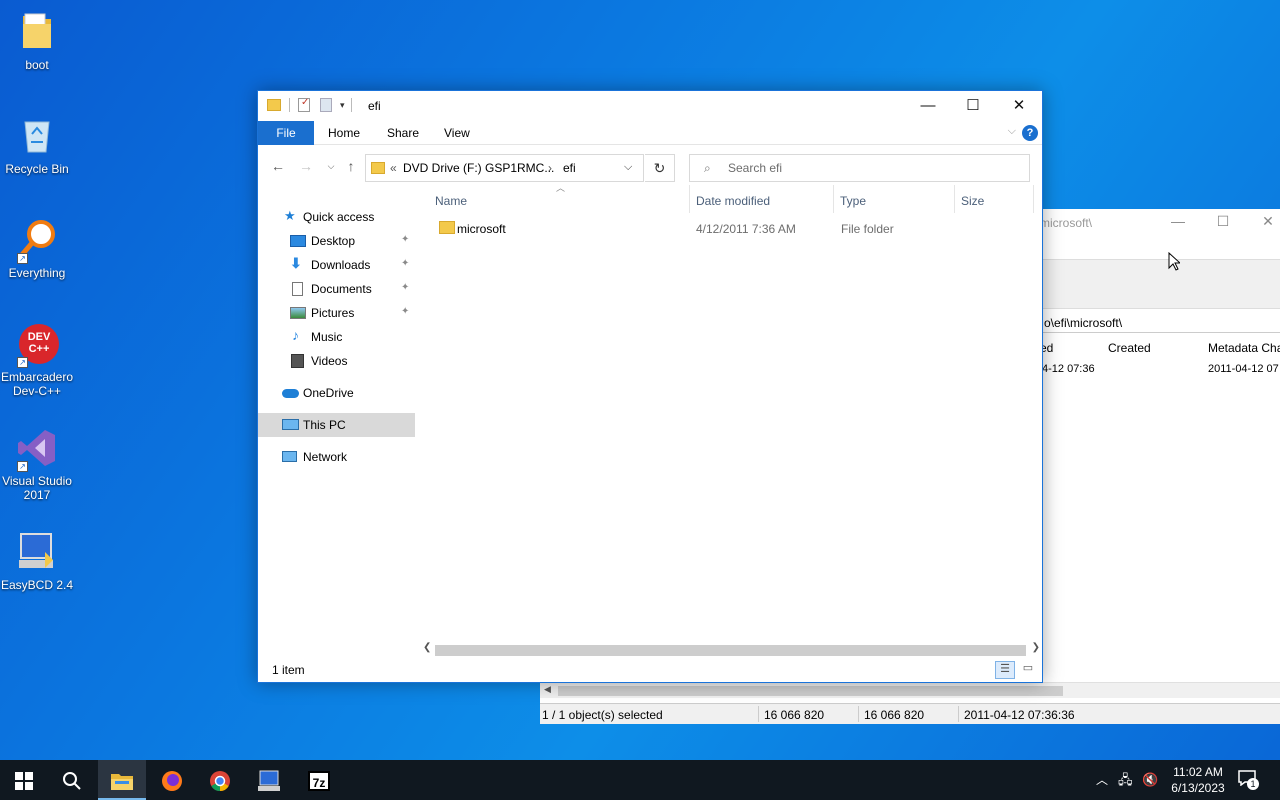 The image size is (1280, 800). What do you see at coordinates (336, 241) in the screenshot?
I see `nav-desktop: Desktop ✦` at bounding box center [336, 241].